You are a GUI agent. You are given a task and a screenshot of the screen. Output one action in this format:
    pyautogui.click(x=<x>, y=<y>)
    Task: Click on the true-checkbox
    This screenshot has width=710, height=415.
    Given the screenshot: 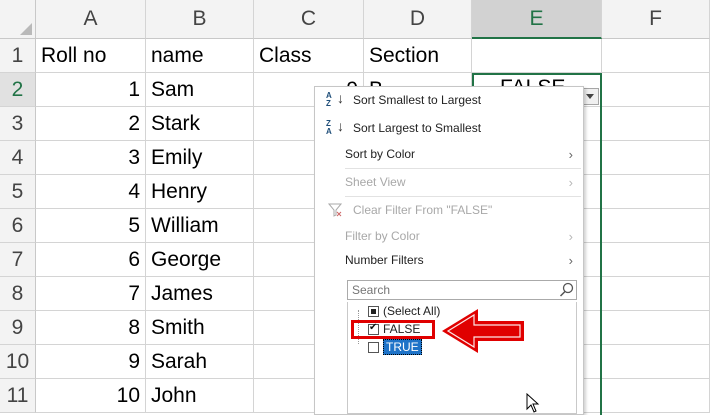 What is the action you would take?
    pyautogui.click(x=373, y=347)
    